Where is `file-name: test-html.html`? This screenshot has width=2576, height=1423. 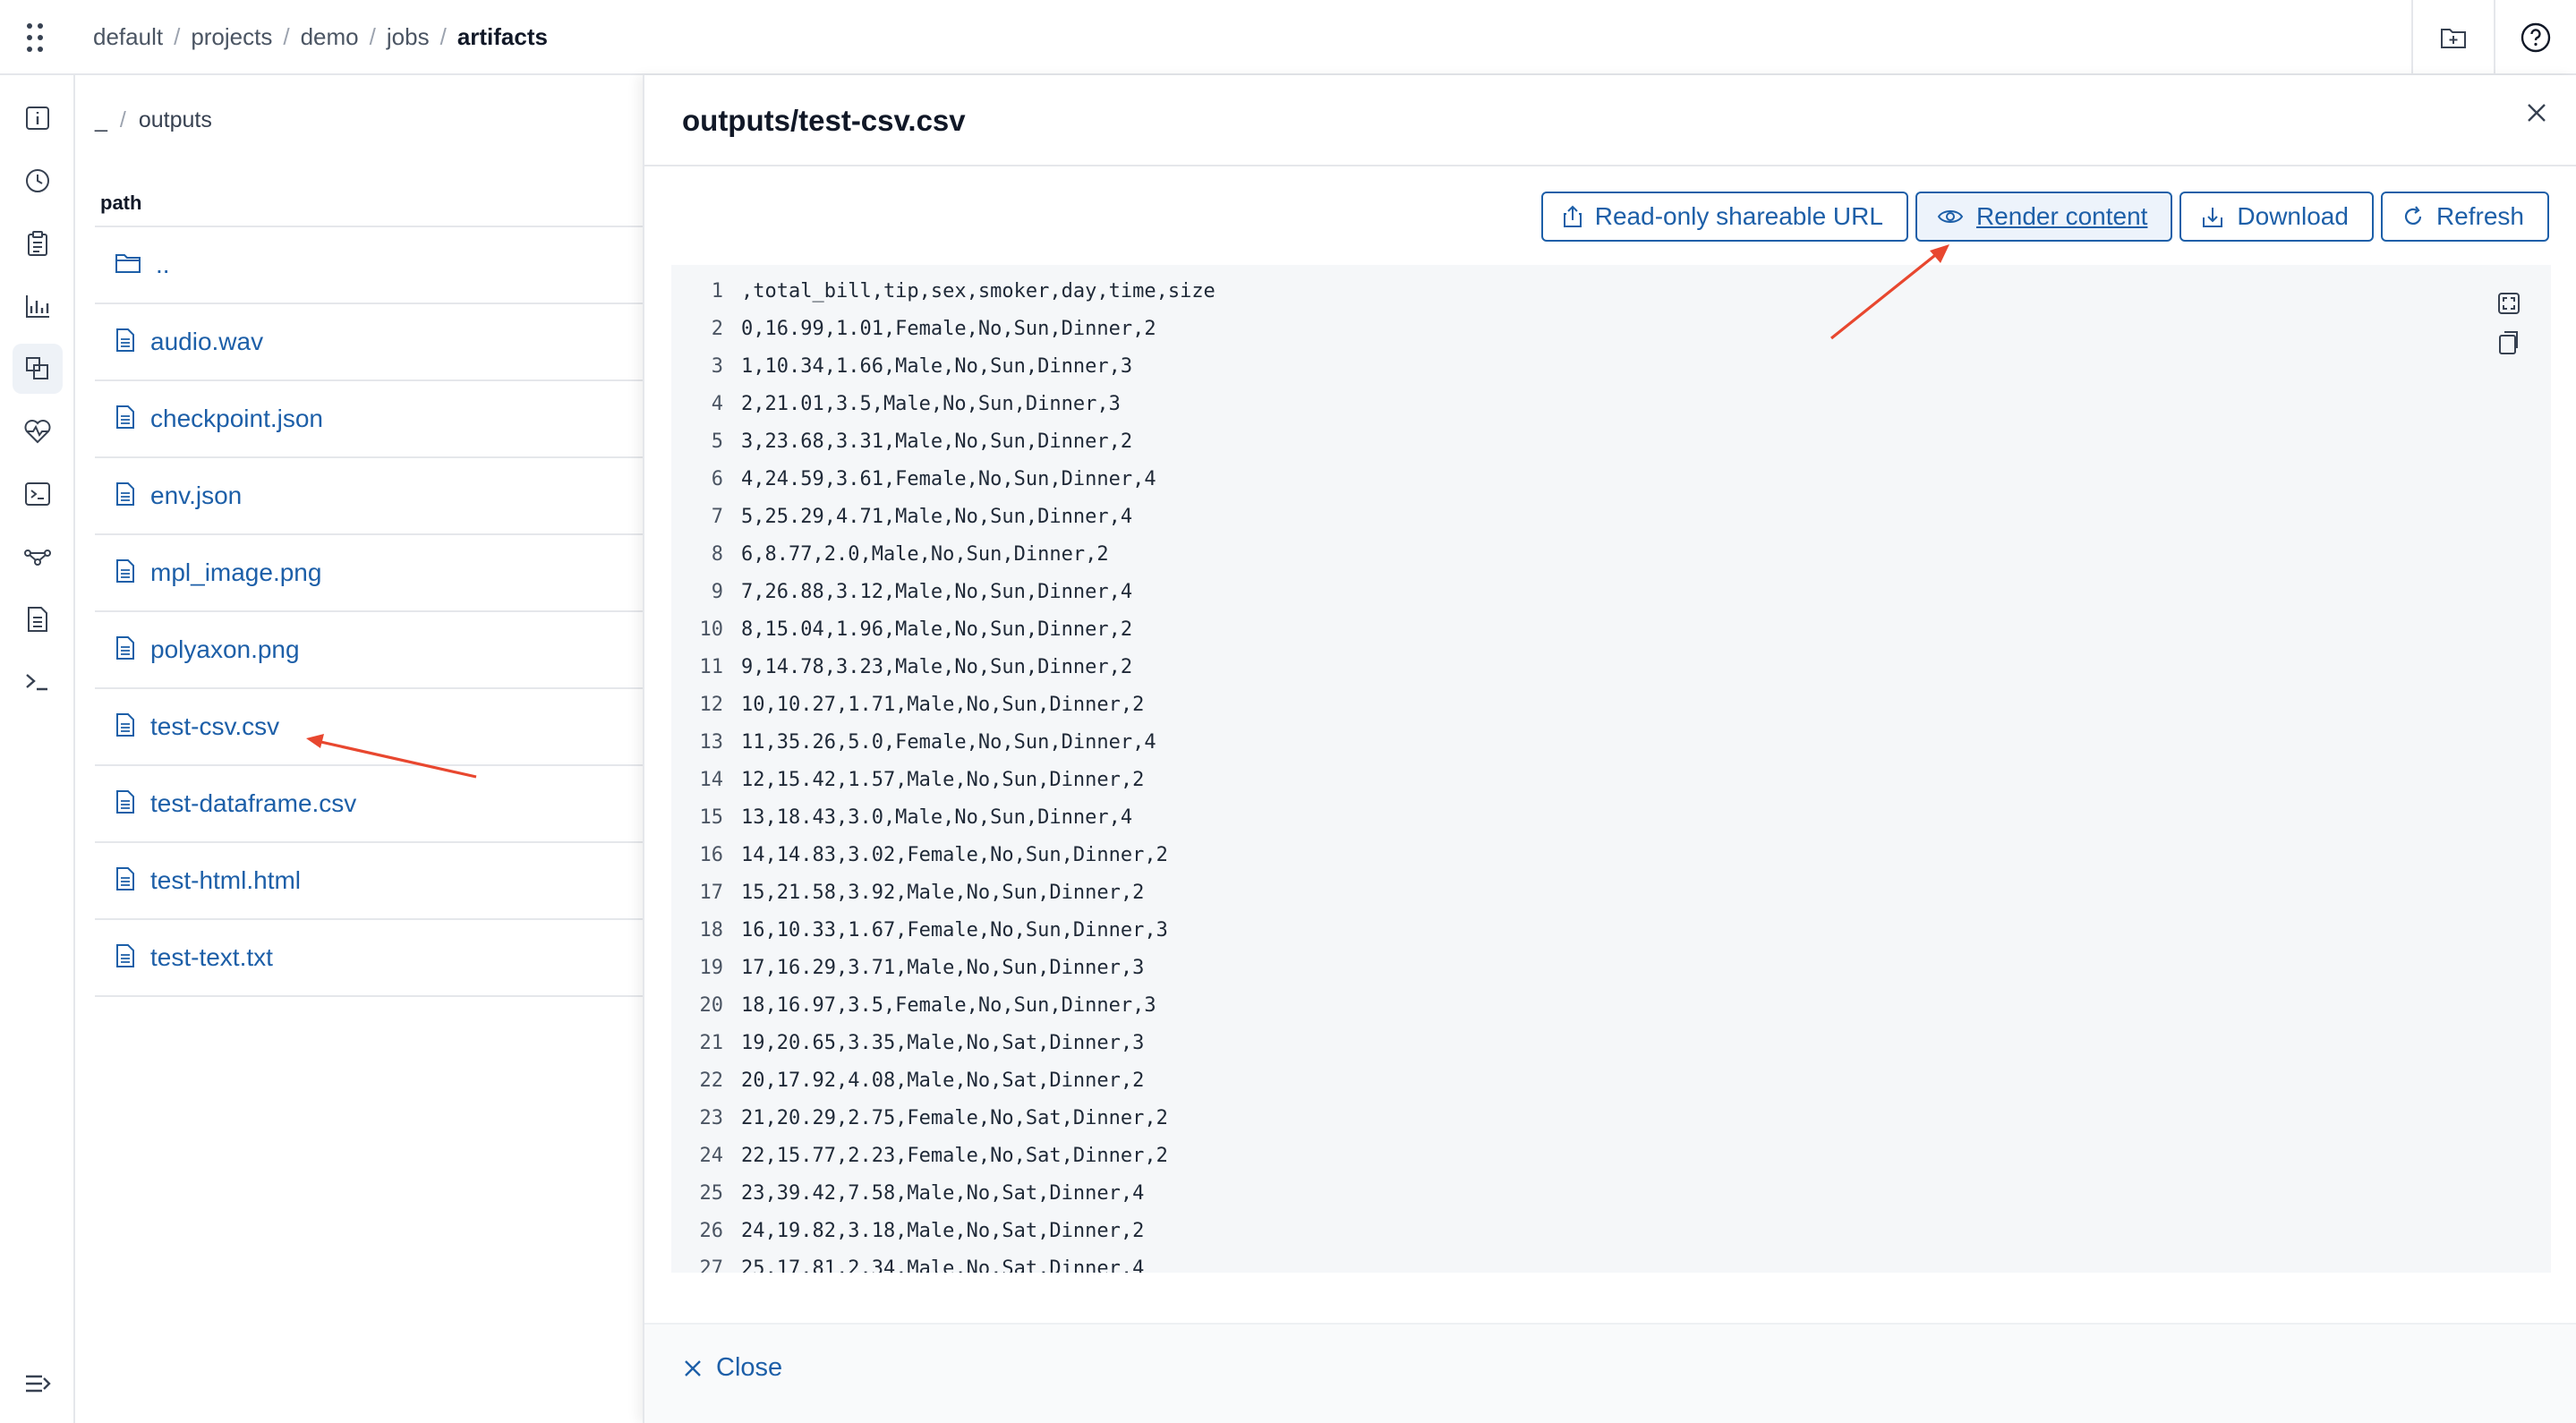 file-name: test-html.html is located at coordinates (225, 880).